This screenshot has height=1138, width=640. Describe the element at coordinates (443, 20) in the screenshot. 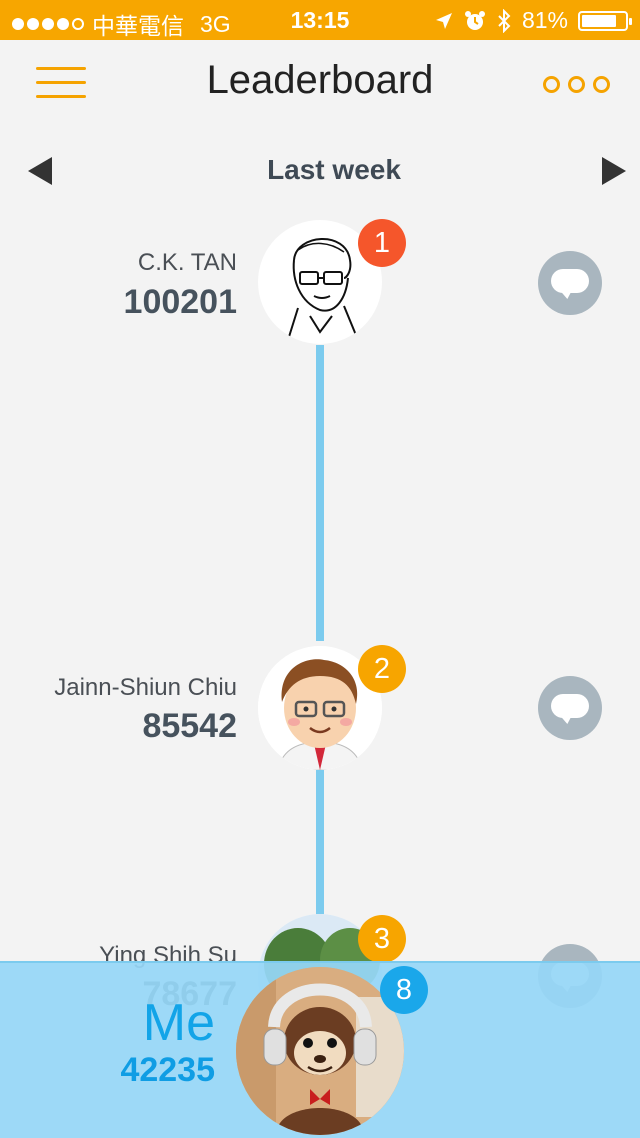

I see `location-icon` at that location.